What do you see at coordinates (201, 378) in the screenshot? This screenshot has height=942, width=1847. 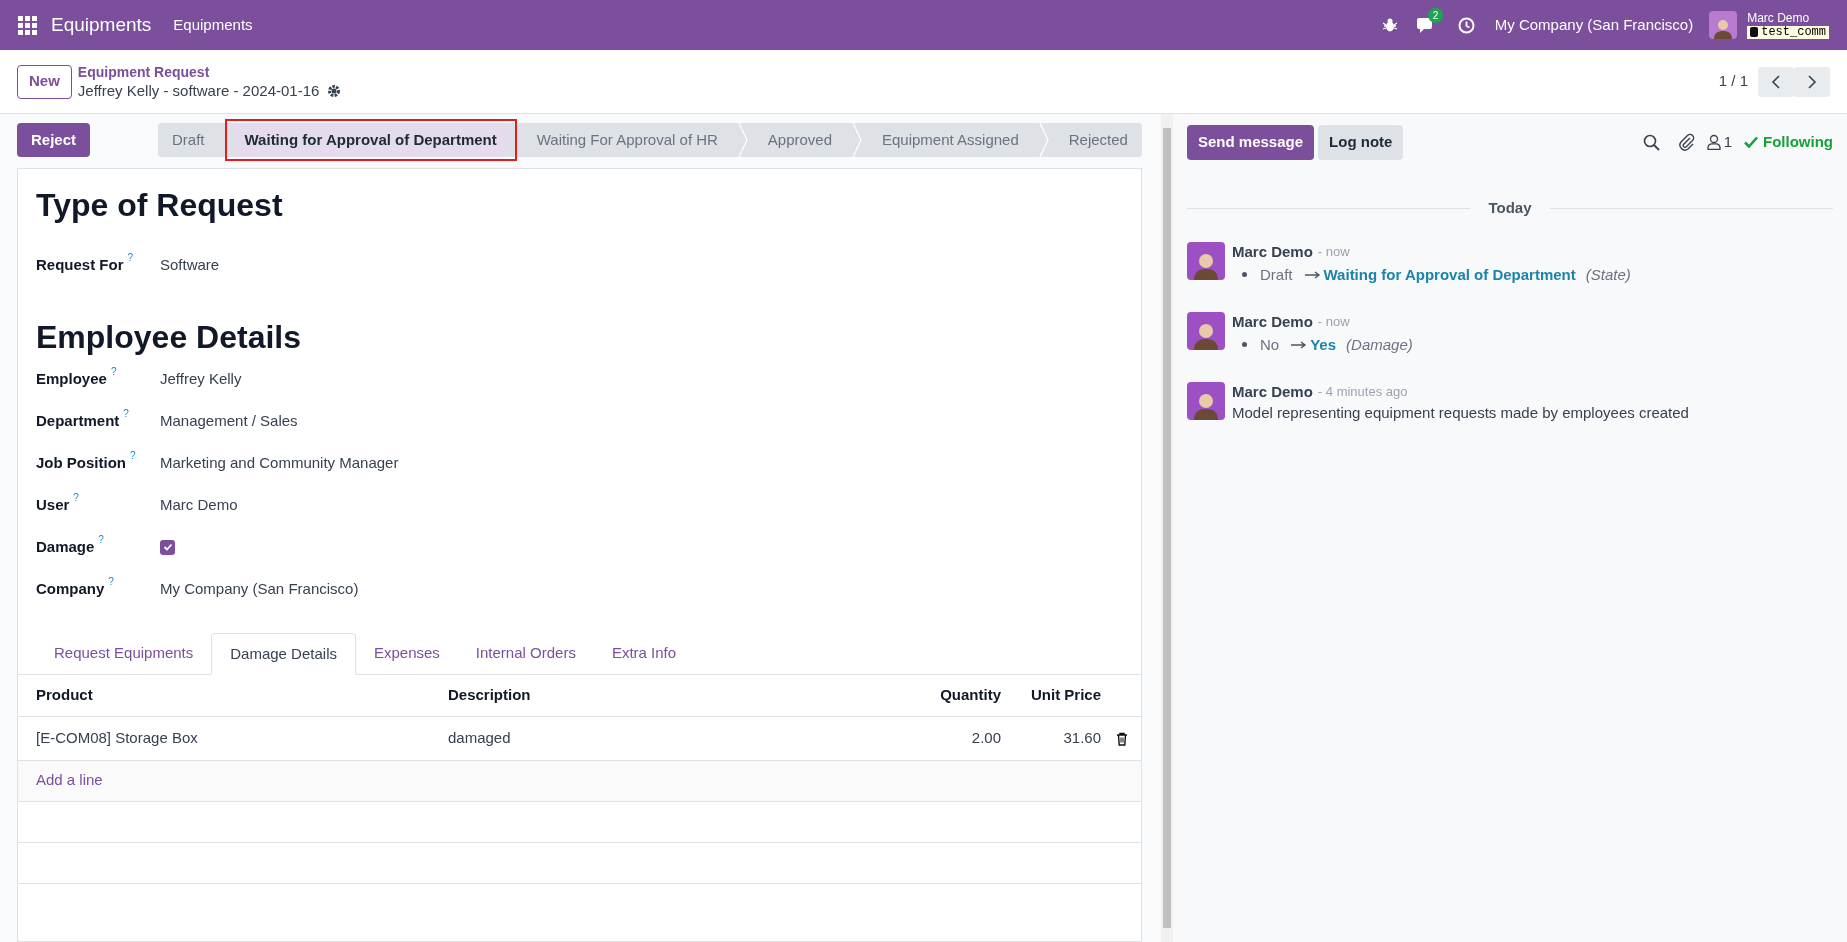 I see `field-value: Jeffrey Kelly` at bounding box center [201, 378].